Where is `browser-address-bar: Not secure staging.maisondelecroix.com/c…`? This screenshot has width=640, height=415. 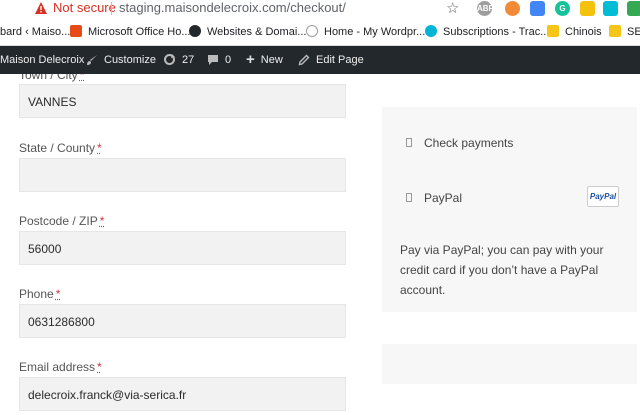 browser-address-bar: Not secure staging.maisondelecroix.com/c… is located at coordinates (320, 9).